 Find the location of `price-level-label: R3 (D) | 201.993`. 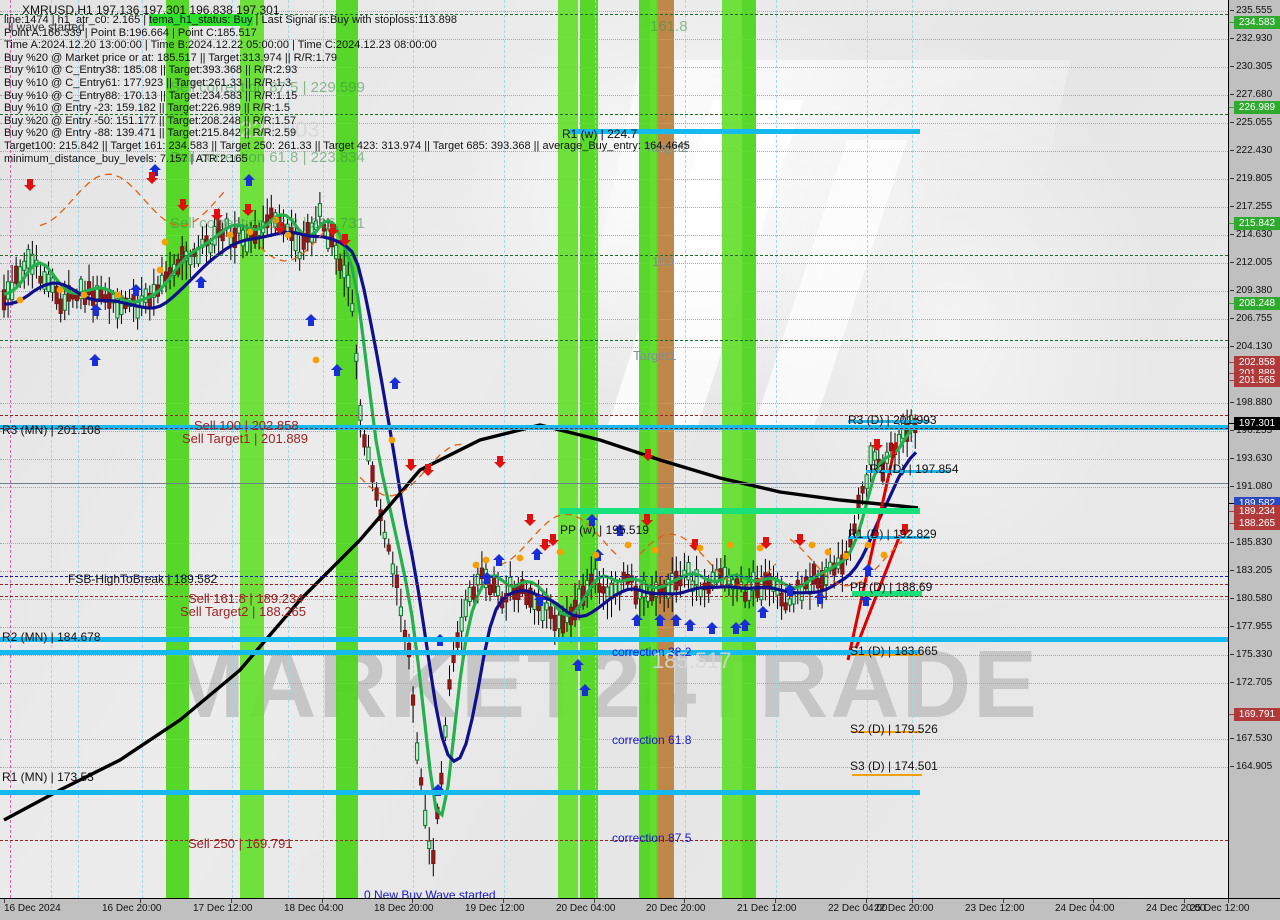

price-level-label: R3 (D) | 201.993 is located at coordinates (892, 420).